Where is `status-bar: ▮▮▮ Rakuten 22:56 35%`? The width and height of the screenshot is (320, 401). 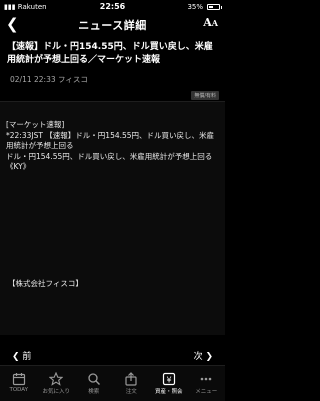 status-bar: ▮▮▮ Rakuten 22:56 35% is located at coordinates (112, 7).